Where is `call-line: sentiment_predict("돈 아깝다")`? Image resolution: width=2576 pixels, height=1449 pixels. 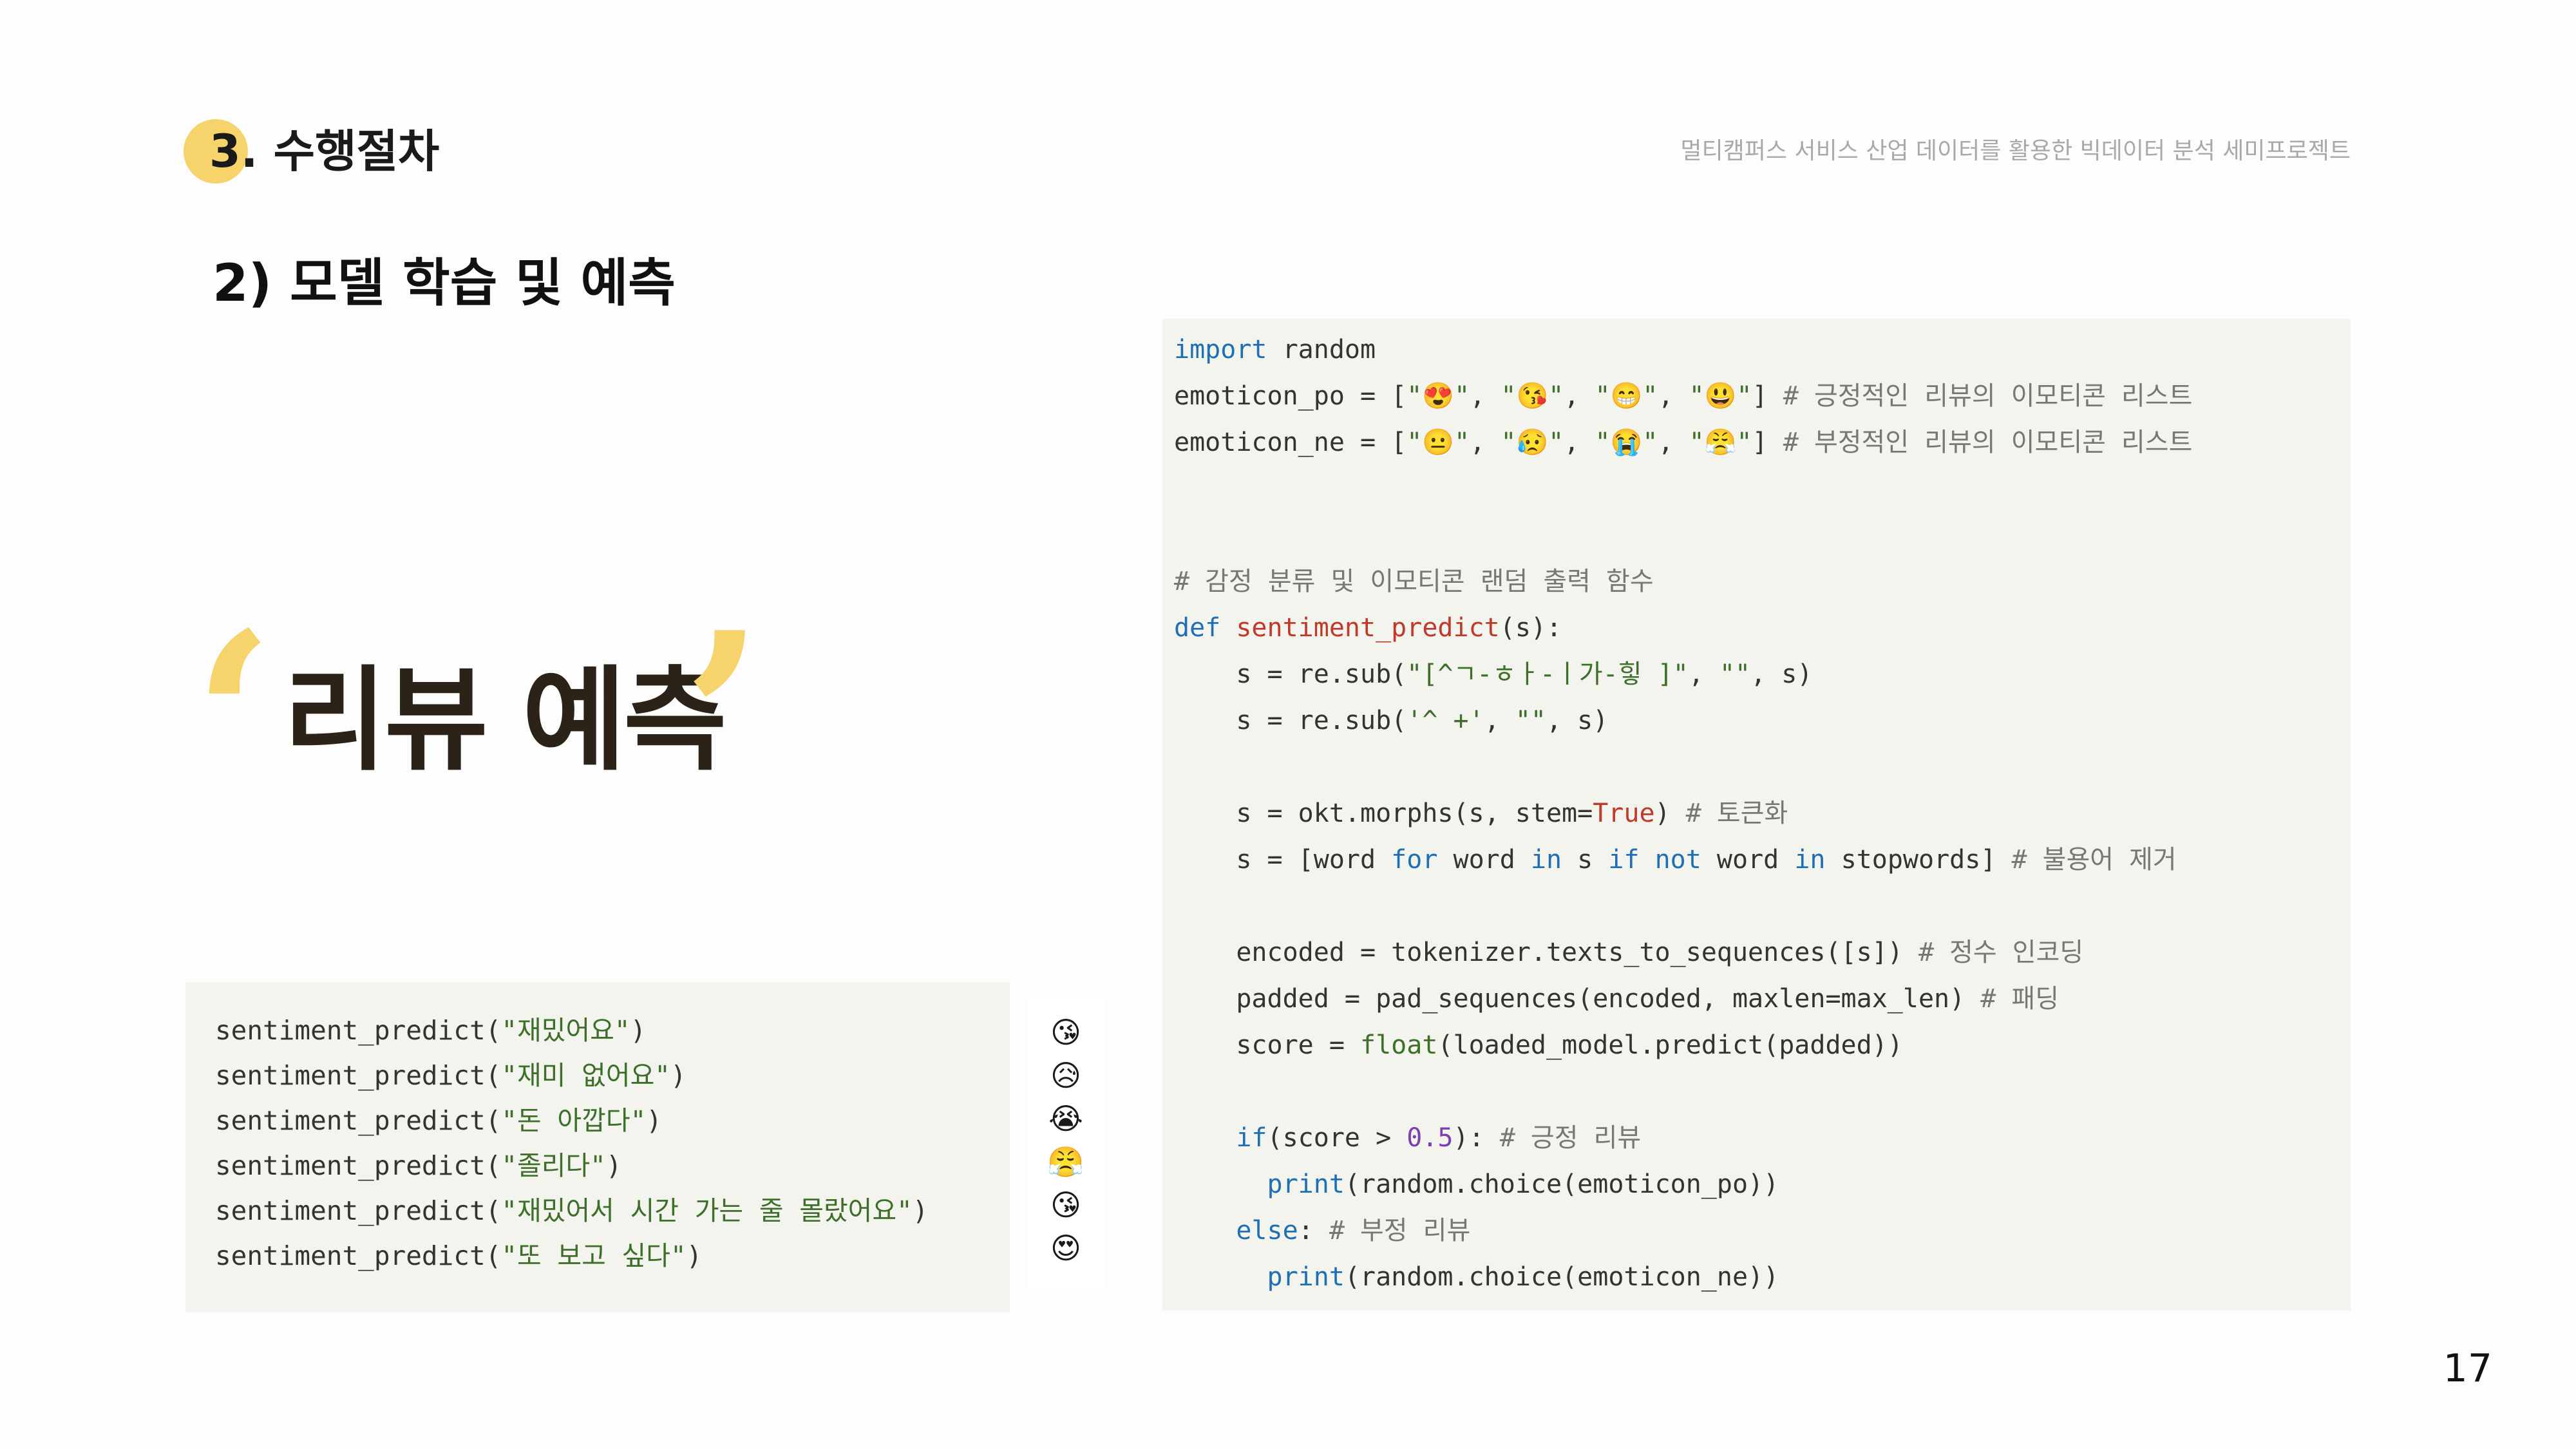
call-line: sentiment_predict("돈 아깝다") is located at coordinates (612, 1121).